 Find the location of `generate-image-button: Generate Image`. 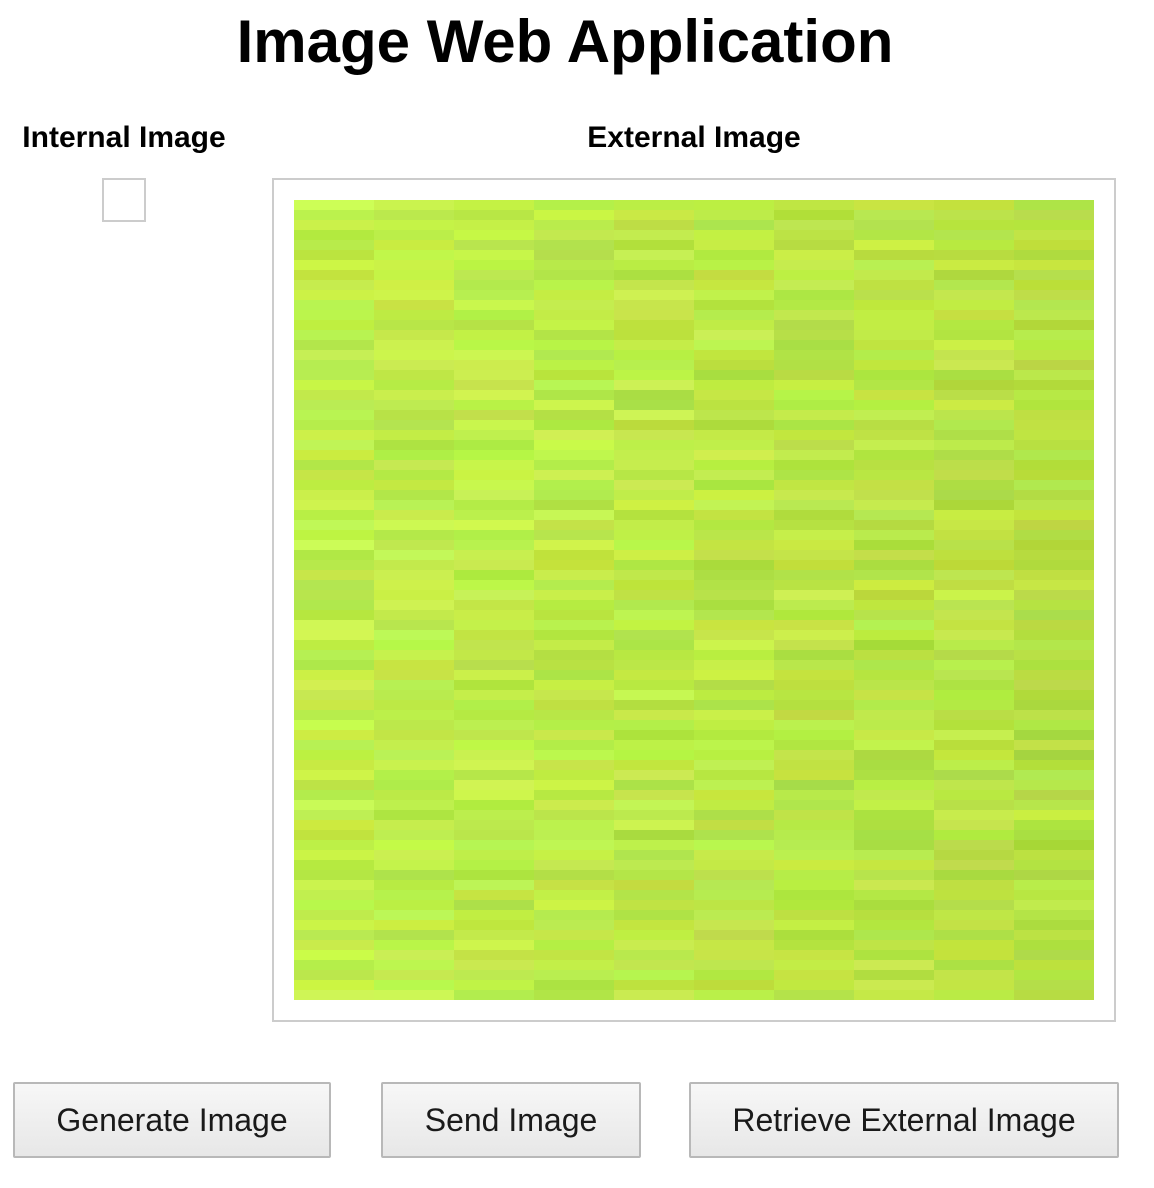

generate-image-button: Generate Image is located at coordinates (172, 1120).